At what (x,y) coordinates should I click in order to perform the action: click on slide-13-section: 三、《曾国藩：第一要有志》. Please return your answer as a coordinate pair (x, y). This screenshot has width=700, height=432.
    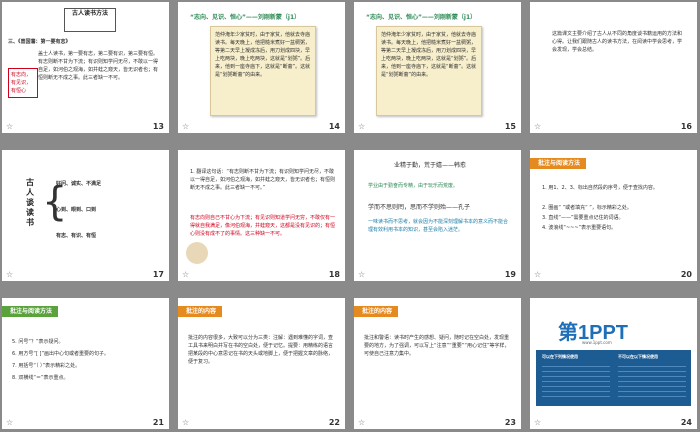
    Looking at the image, I should click on (39, 42).